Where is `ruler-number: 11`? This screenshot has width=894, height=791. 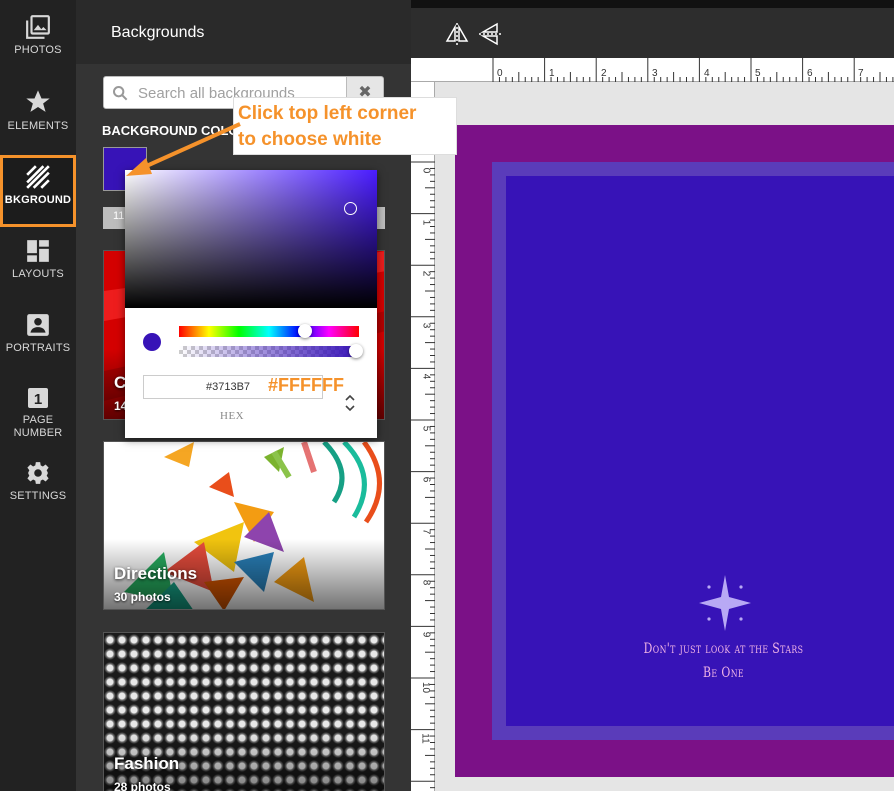 ruler-number: 11 is located at coordinates (425, 738).